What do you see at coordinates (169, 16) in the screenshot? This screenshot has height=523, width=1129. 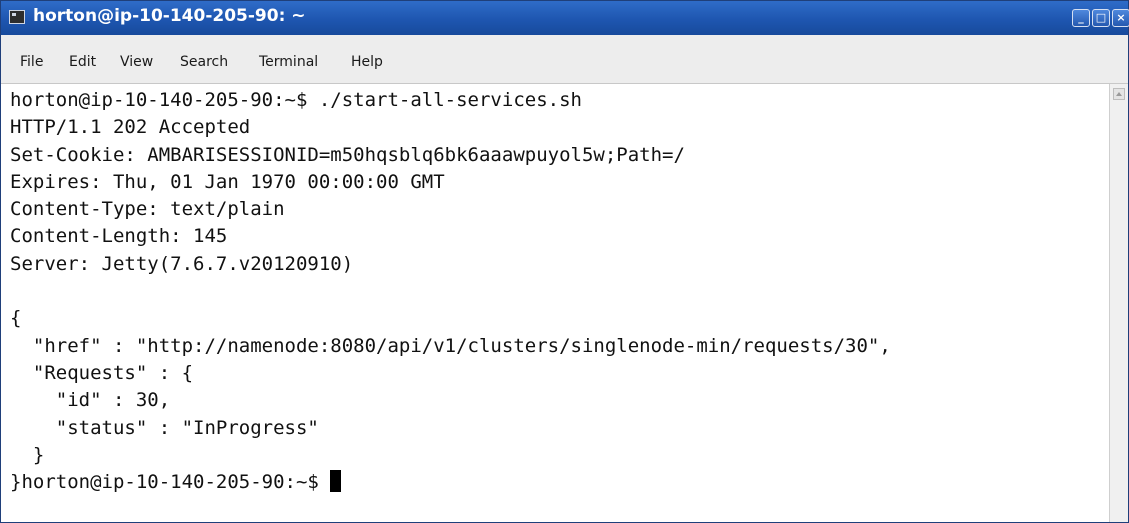 I see `window-title: horton@ip-10-140-205-90: ~` at bounding box center [169, 16].